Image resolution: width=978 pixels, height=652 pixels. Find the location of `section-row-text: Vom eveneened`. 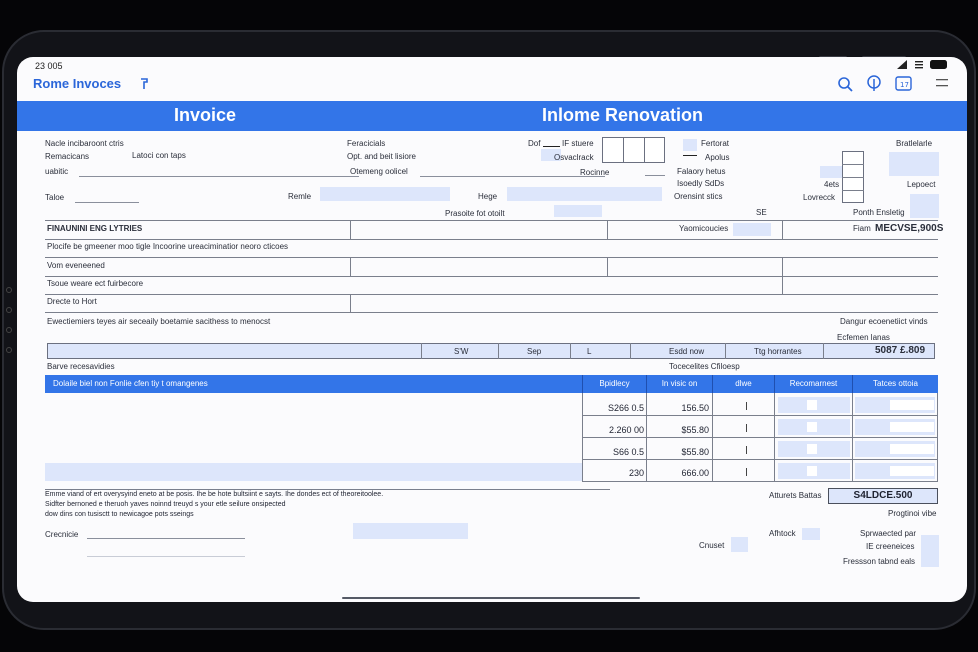

section-row-text: Vom eveneened is located at coordinates (76, 265).